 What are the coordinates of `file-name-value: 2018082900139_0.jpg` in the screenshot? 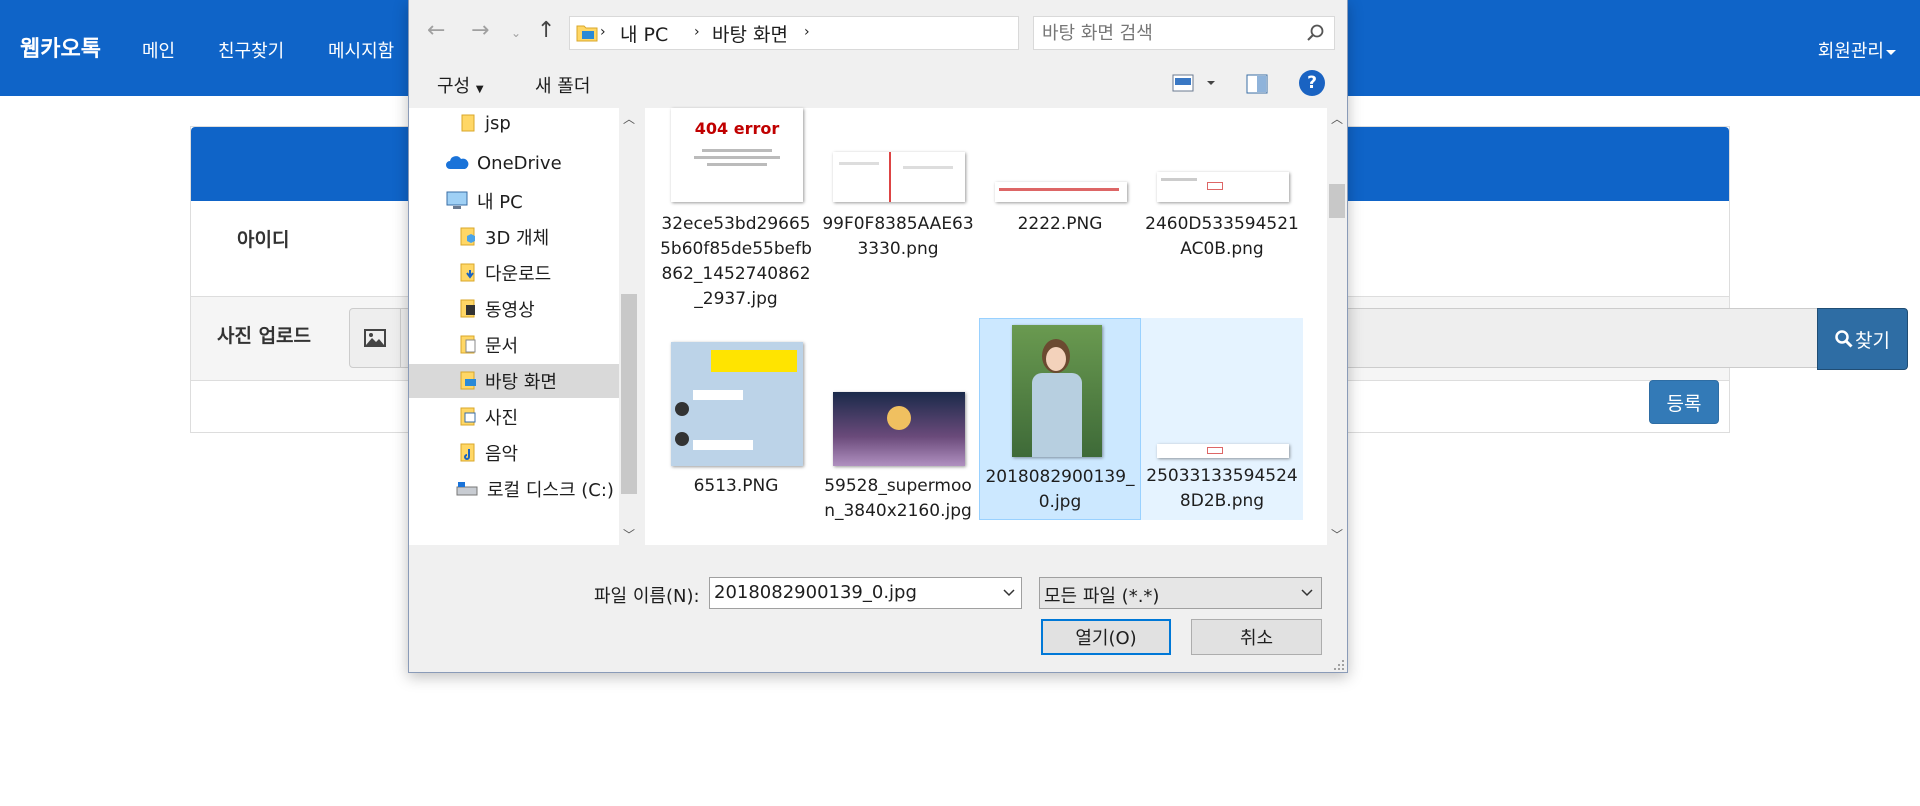 It's located at (815, 592).